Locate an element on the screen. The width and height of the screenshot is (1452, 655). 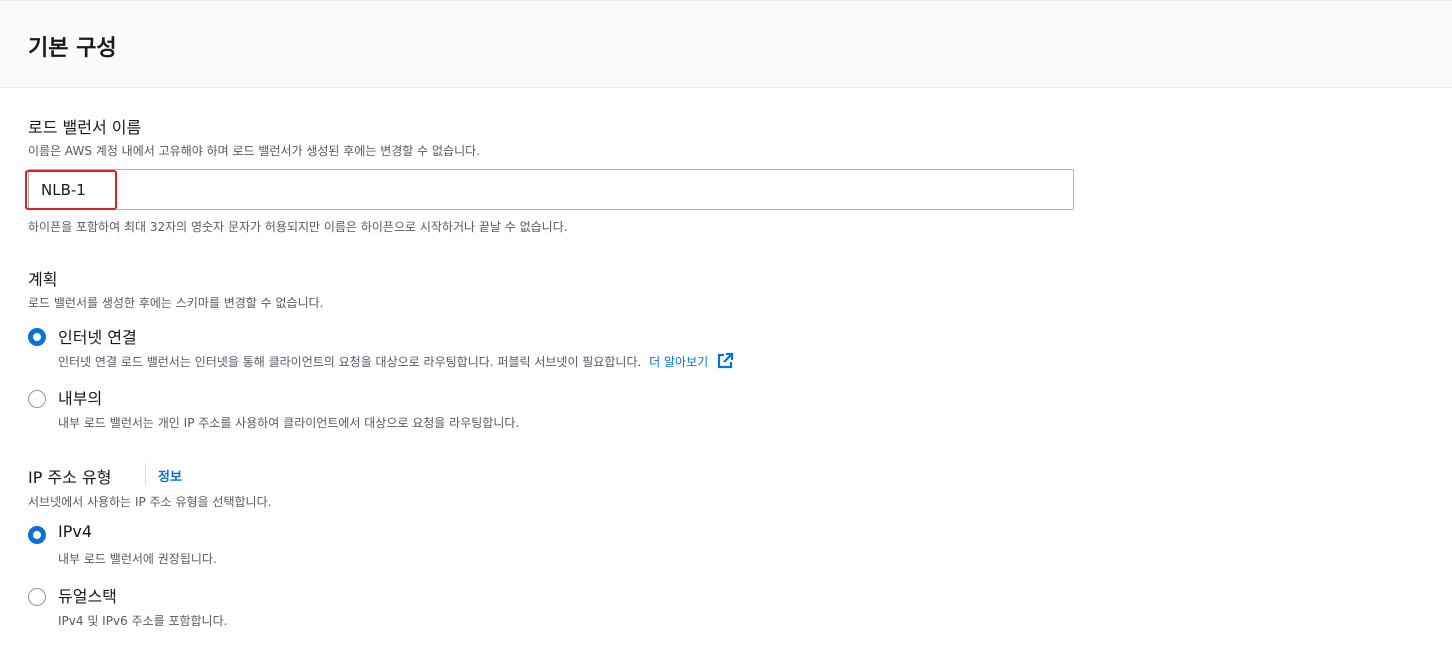
external-link-icon is located at coordinates (725, 361).